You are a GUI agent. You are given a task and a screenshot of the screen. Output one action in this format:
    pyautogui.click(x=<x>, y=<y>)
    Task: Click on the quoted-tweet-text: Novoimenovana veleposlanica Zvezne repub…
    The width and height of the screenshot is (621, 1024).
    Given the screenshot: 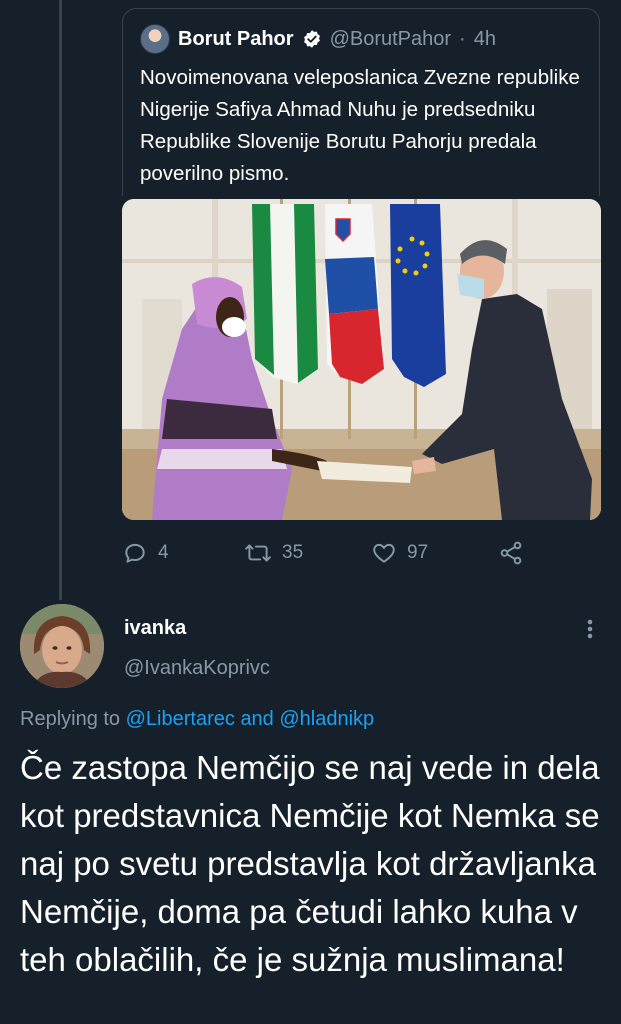 What is the action you would take?
    pyautogui.click(x=360, y=125)
    